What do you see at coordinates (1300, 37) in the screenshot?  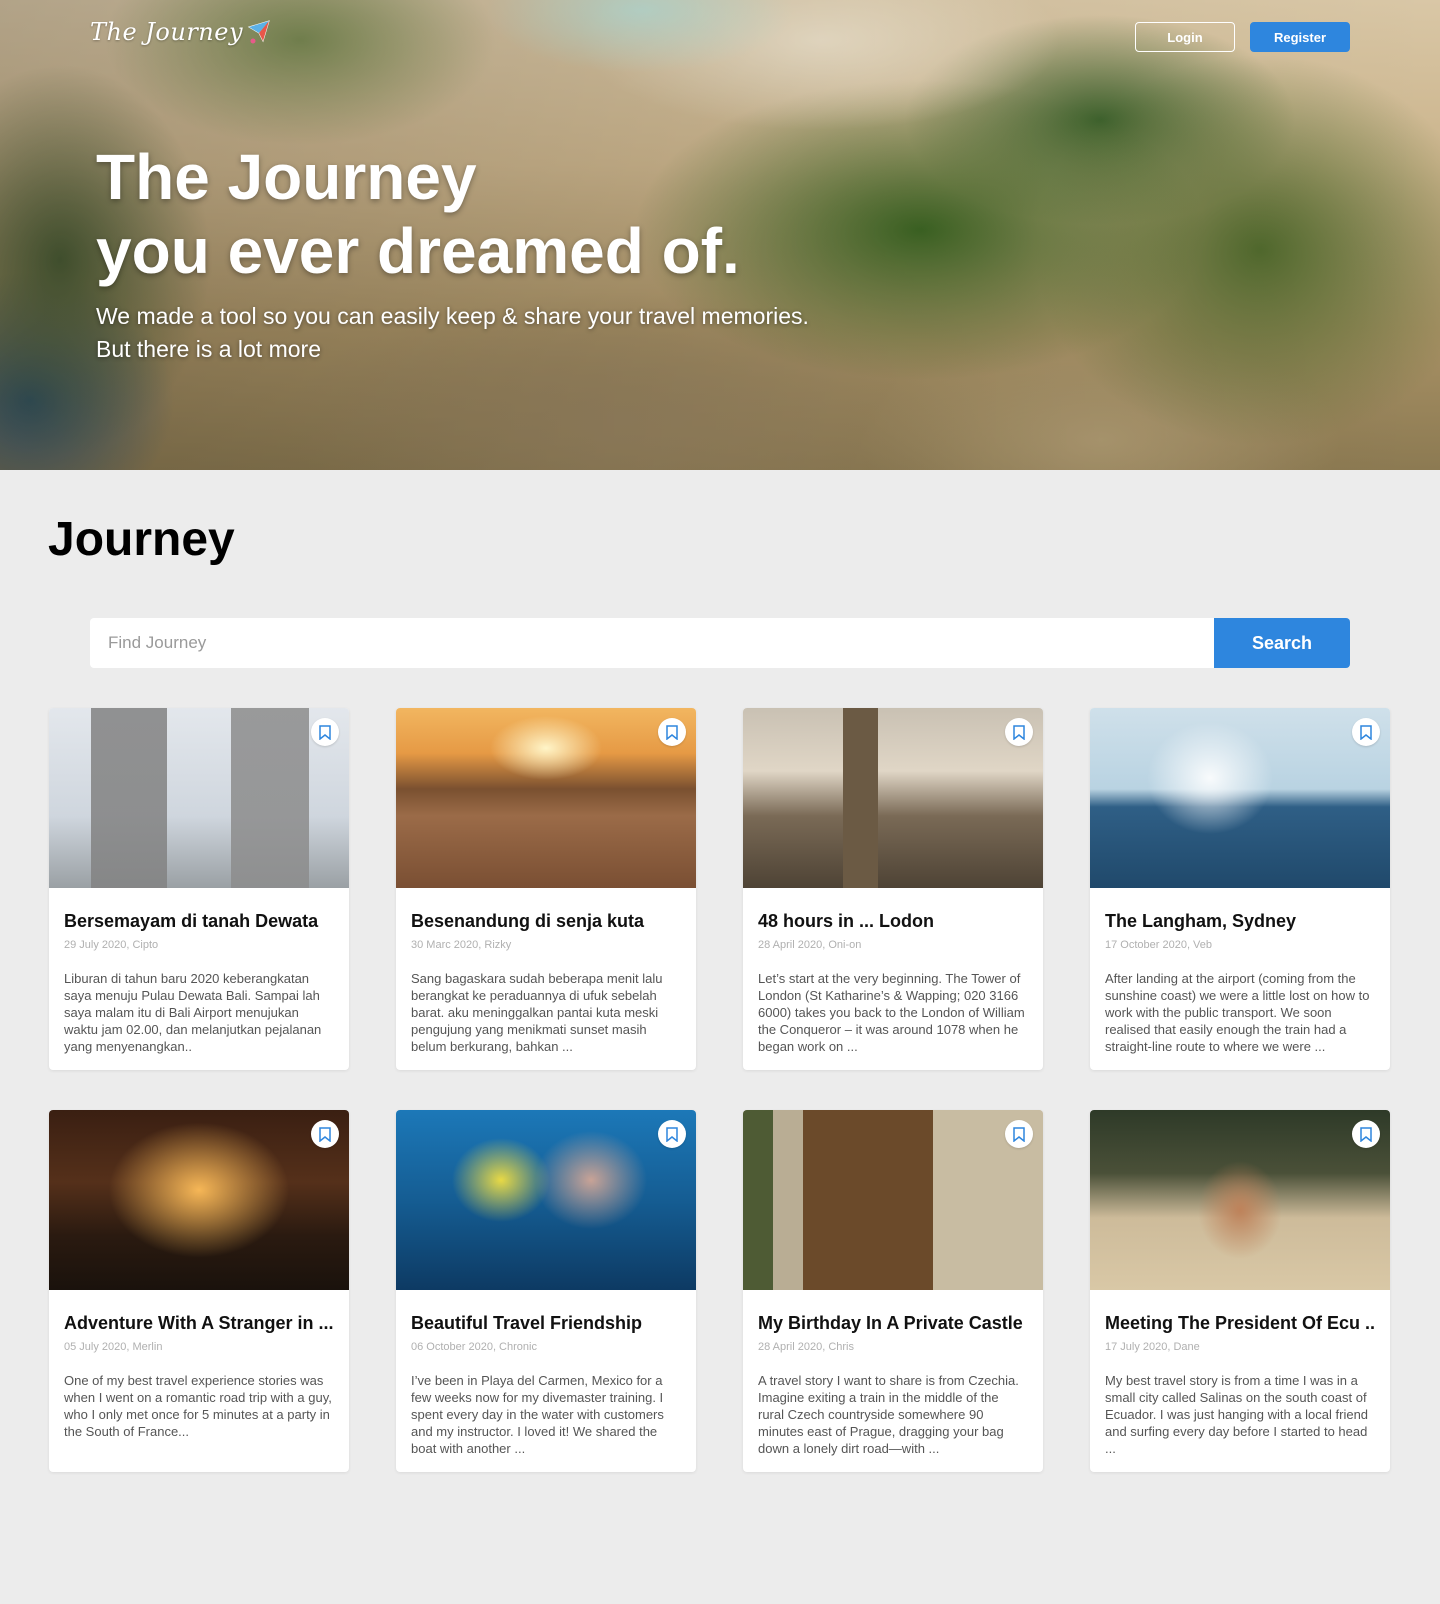 I see `register-button: Register` at bounding box center [1300, 37].